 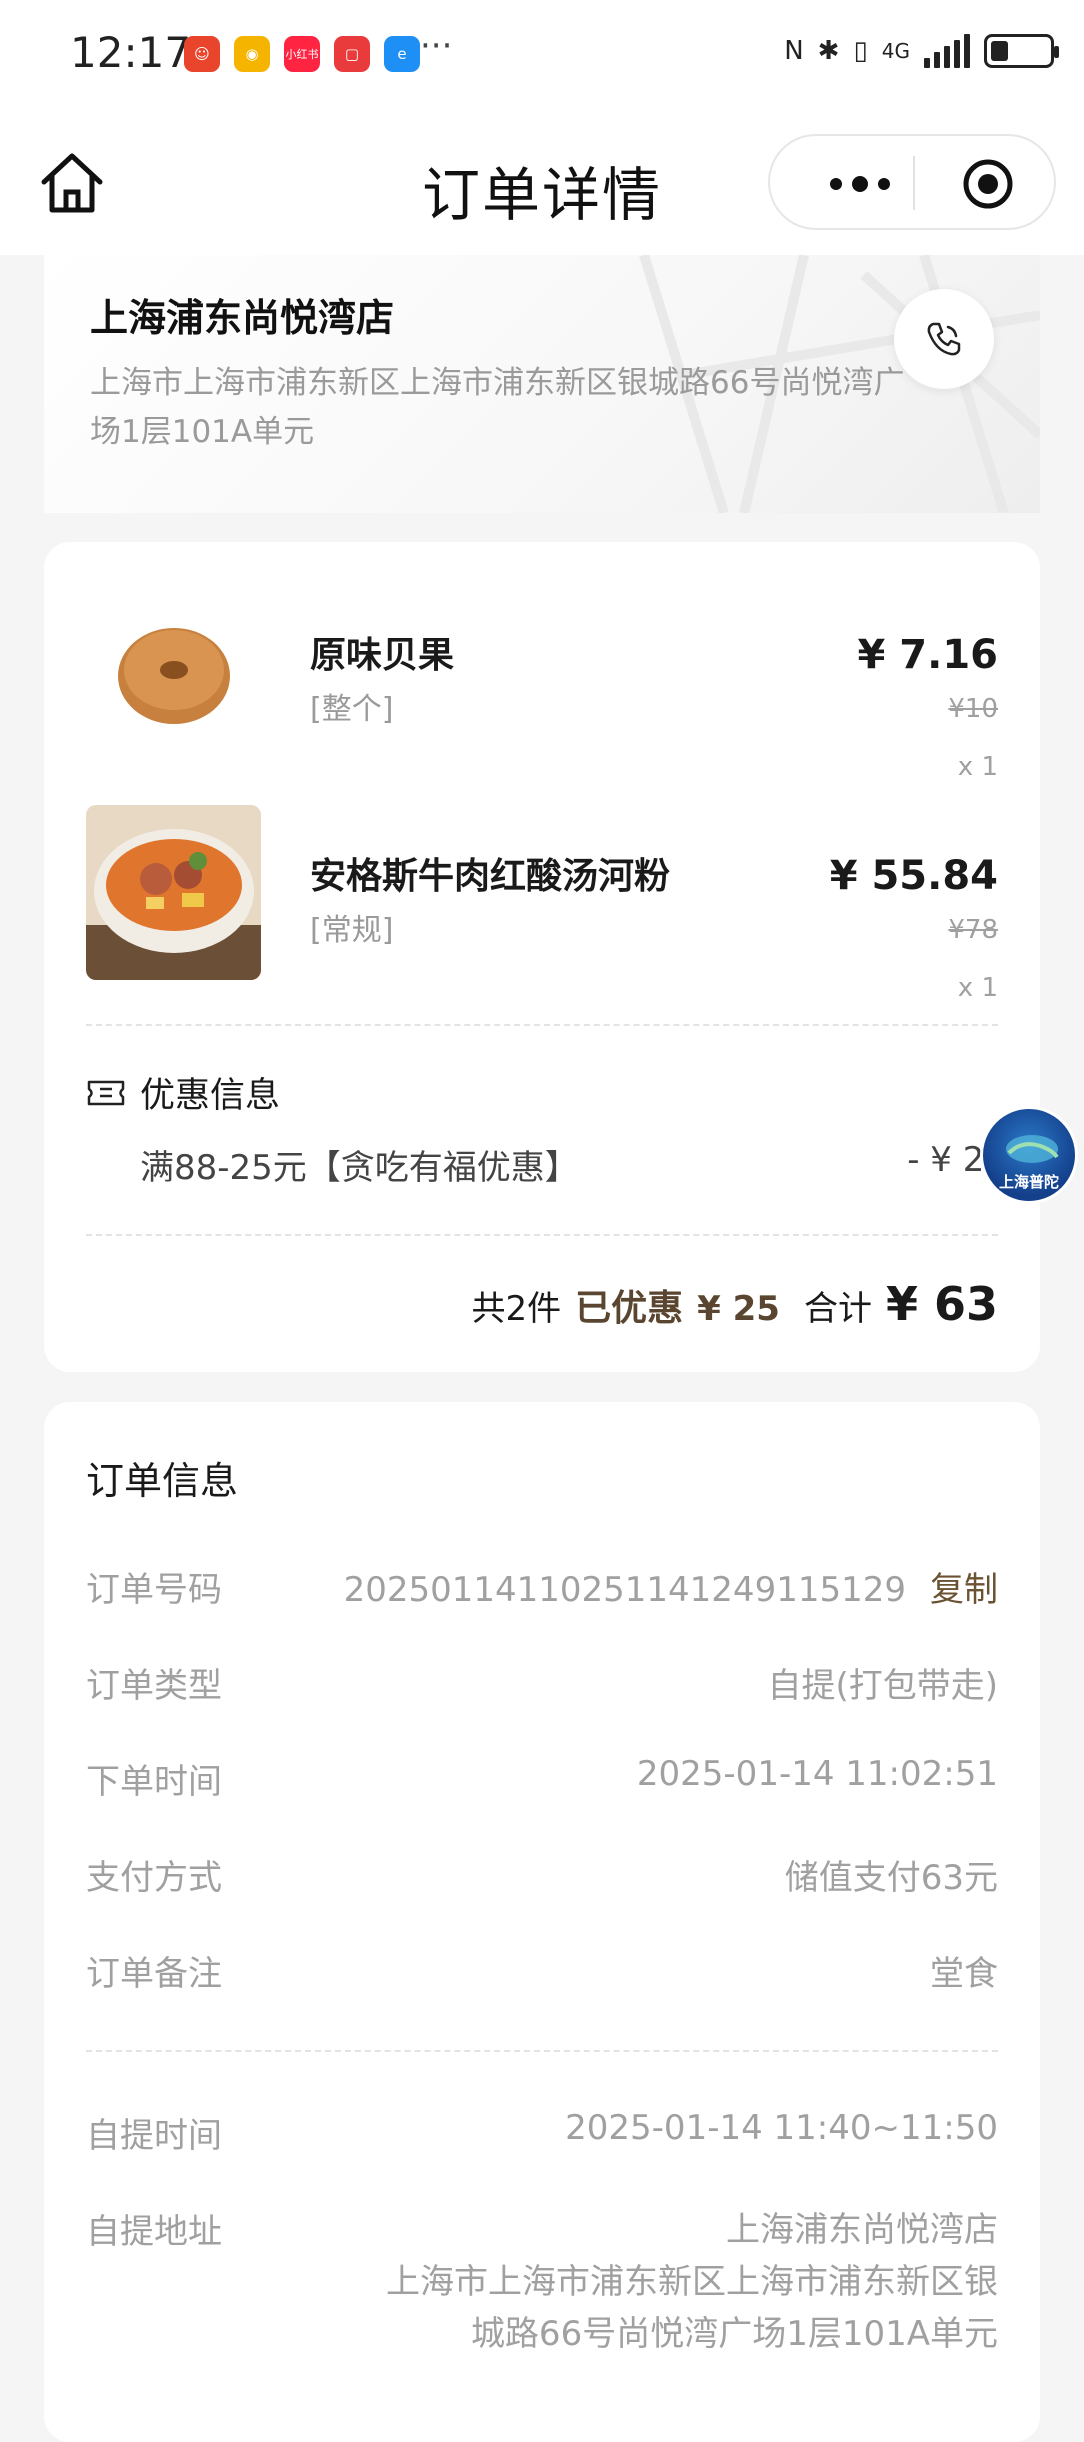 I want to click on info-value: 2025-01-14 11:40~11:50, so click(x=781, y=2128).